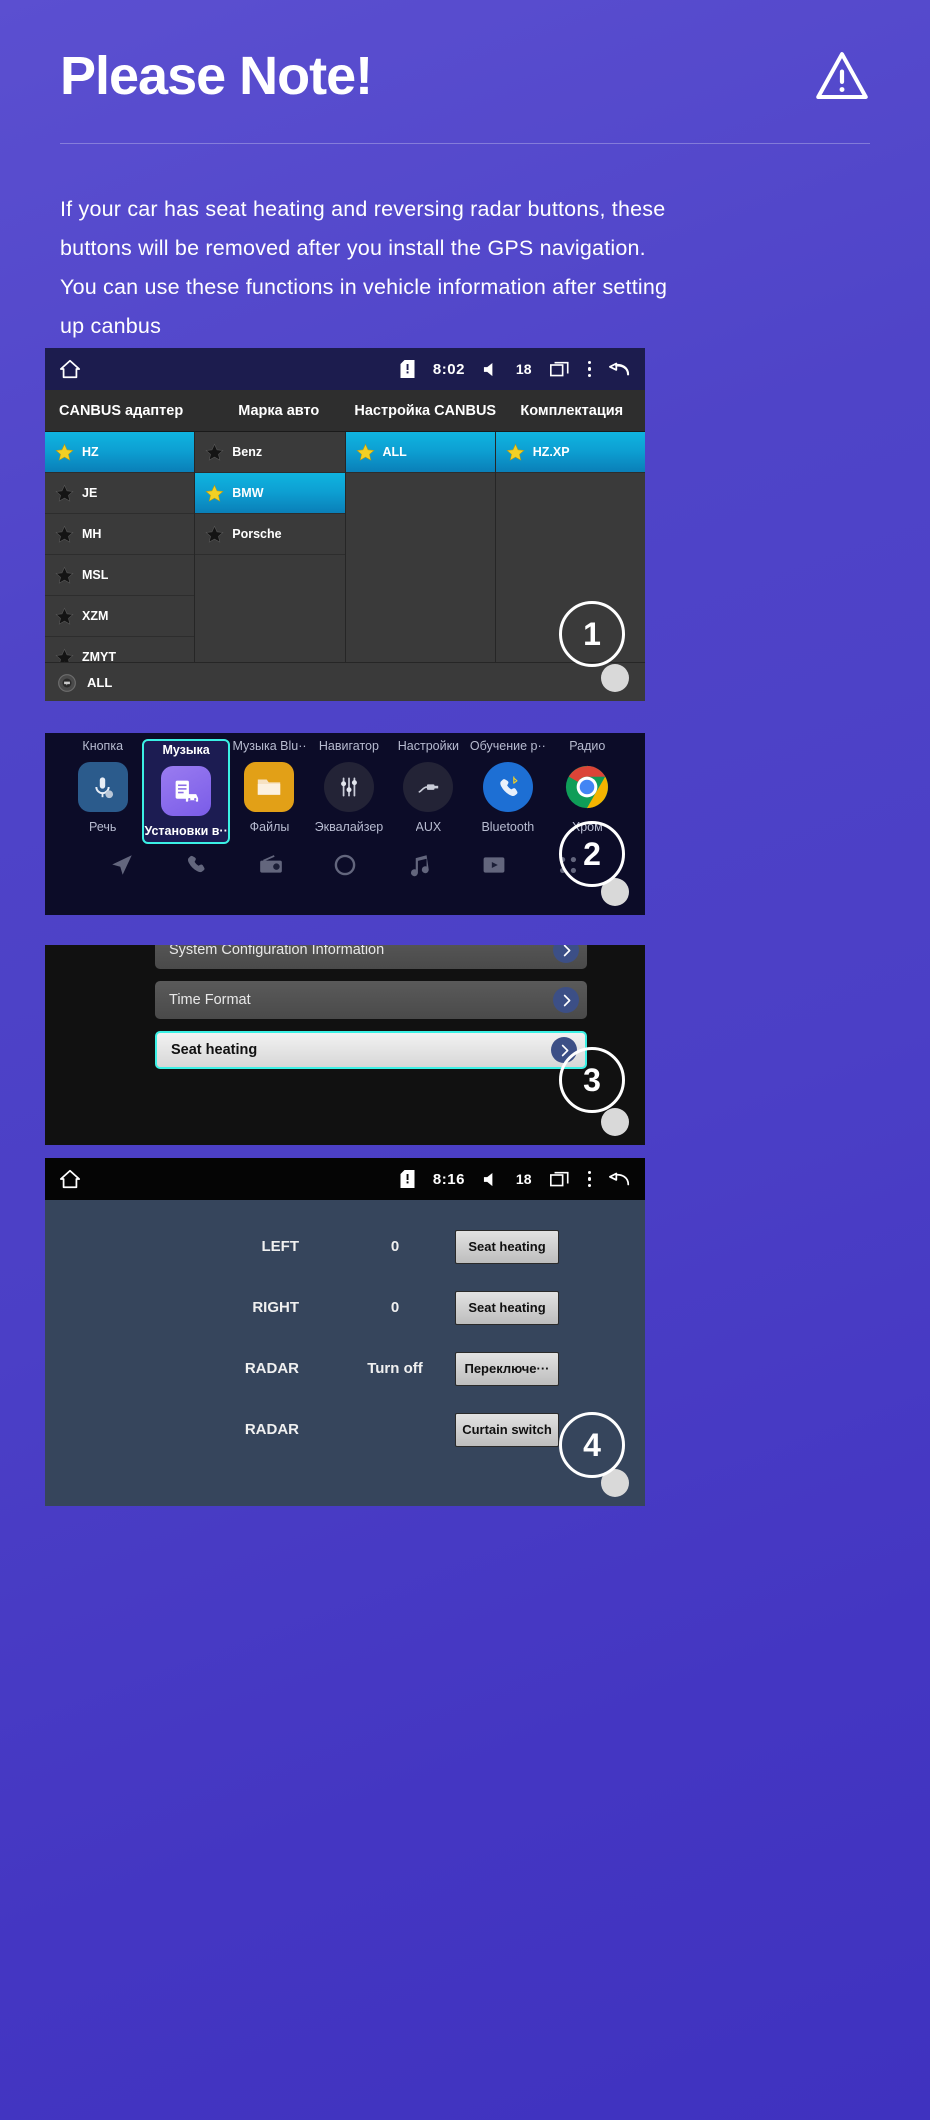 The width and height of the screenshot is (930, 2120). What do you see at coordinates (280, 1246) in the screenshot?
I see `row-label: LEFT` at bounding box center [280, 1246].